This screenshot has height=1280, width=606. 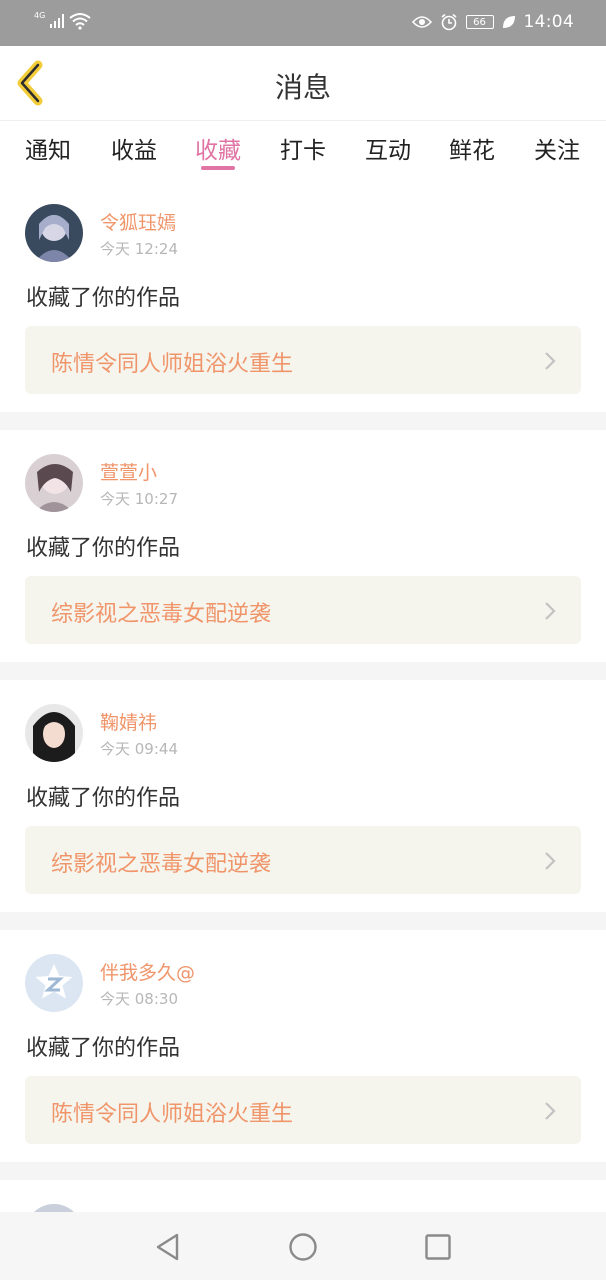 What do you see at coordinates (421, 22) in the screenshot?
I see `eye-icon` at bounding box center [421, 22].